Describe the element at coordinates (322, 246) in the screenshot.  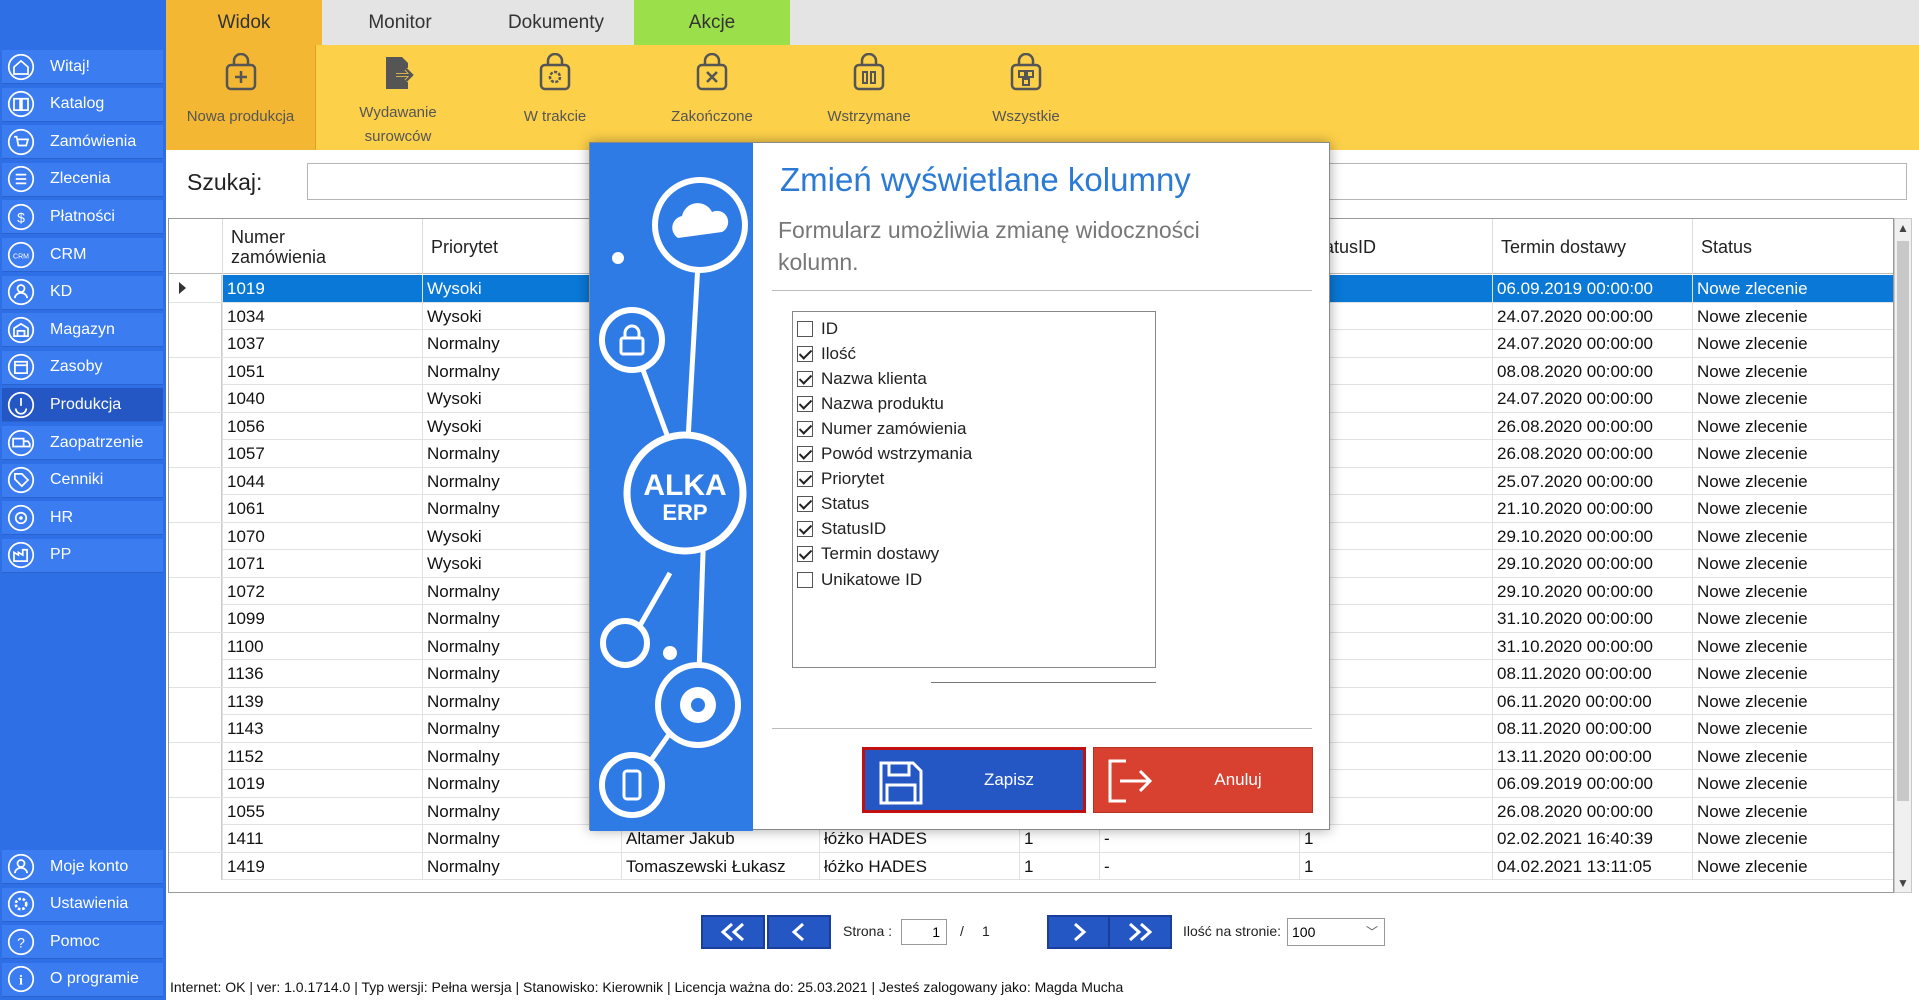
I see `header-numer: Numer zamówienia` at that location.